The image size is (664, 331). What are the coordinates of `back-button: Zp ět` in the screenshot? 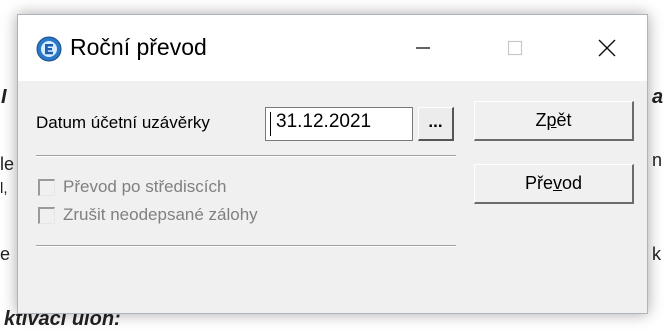 It's located at (554, 121).